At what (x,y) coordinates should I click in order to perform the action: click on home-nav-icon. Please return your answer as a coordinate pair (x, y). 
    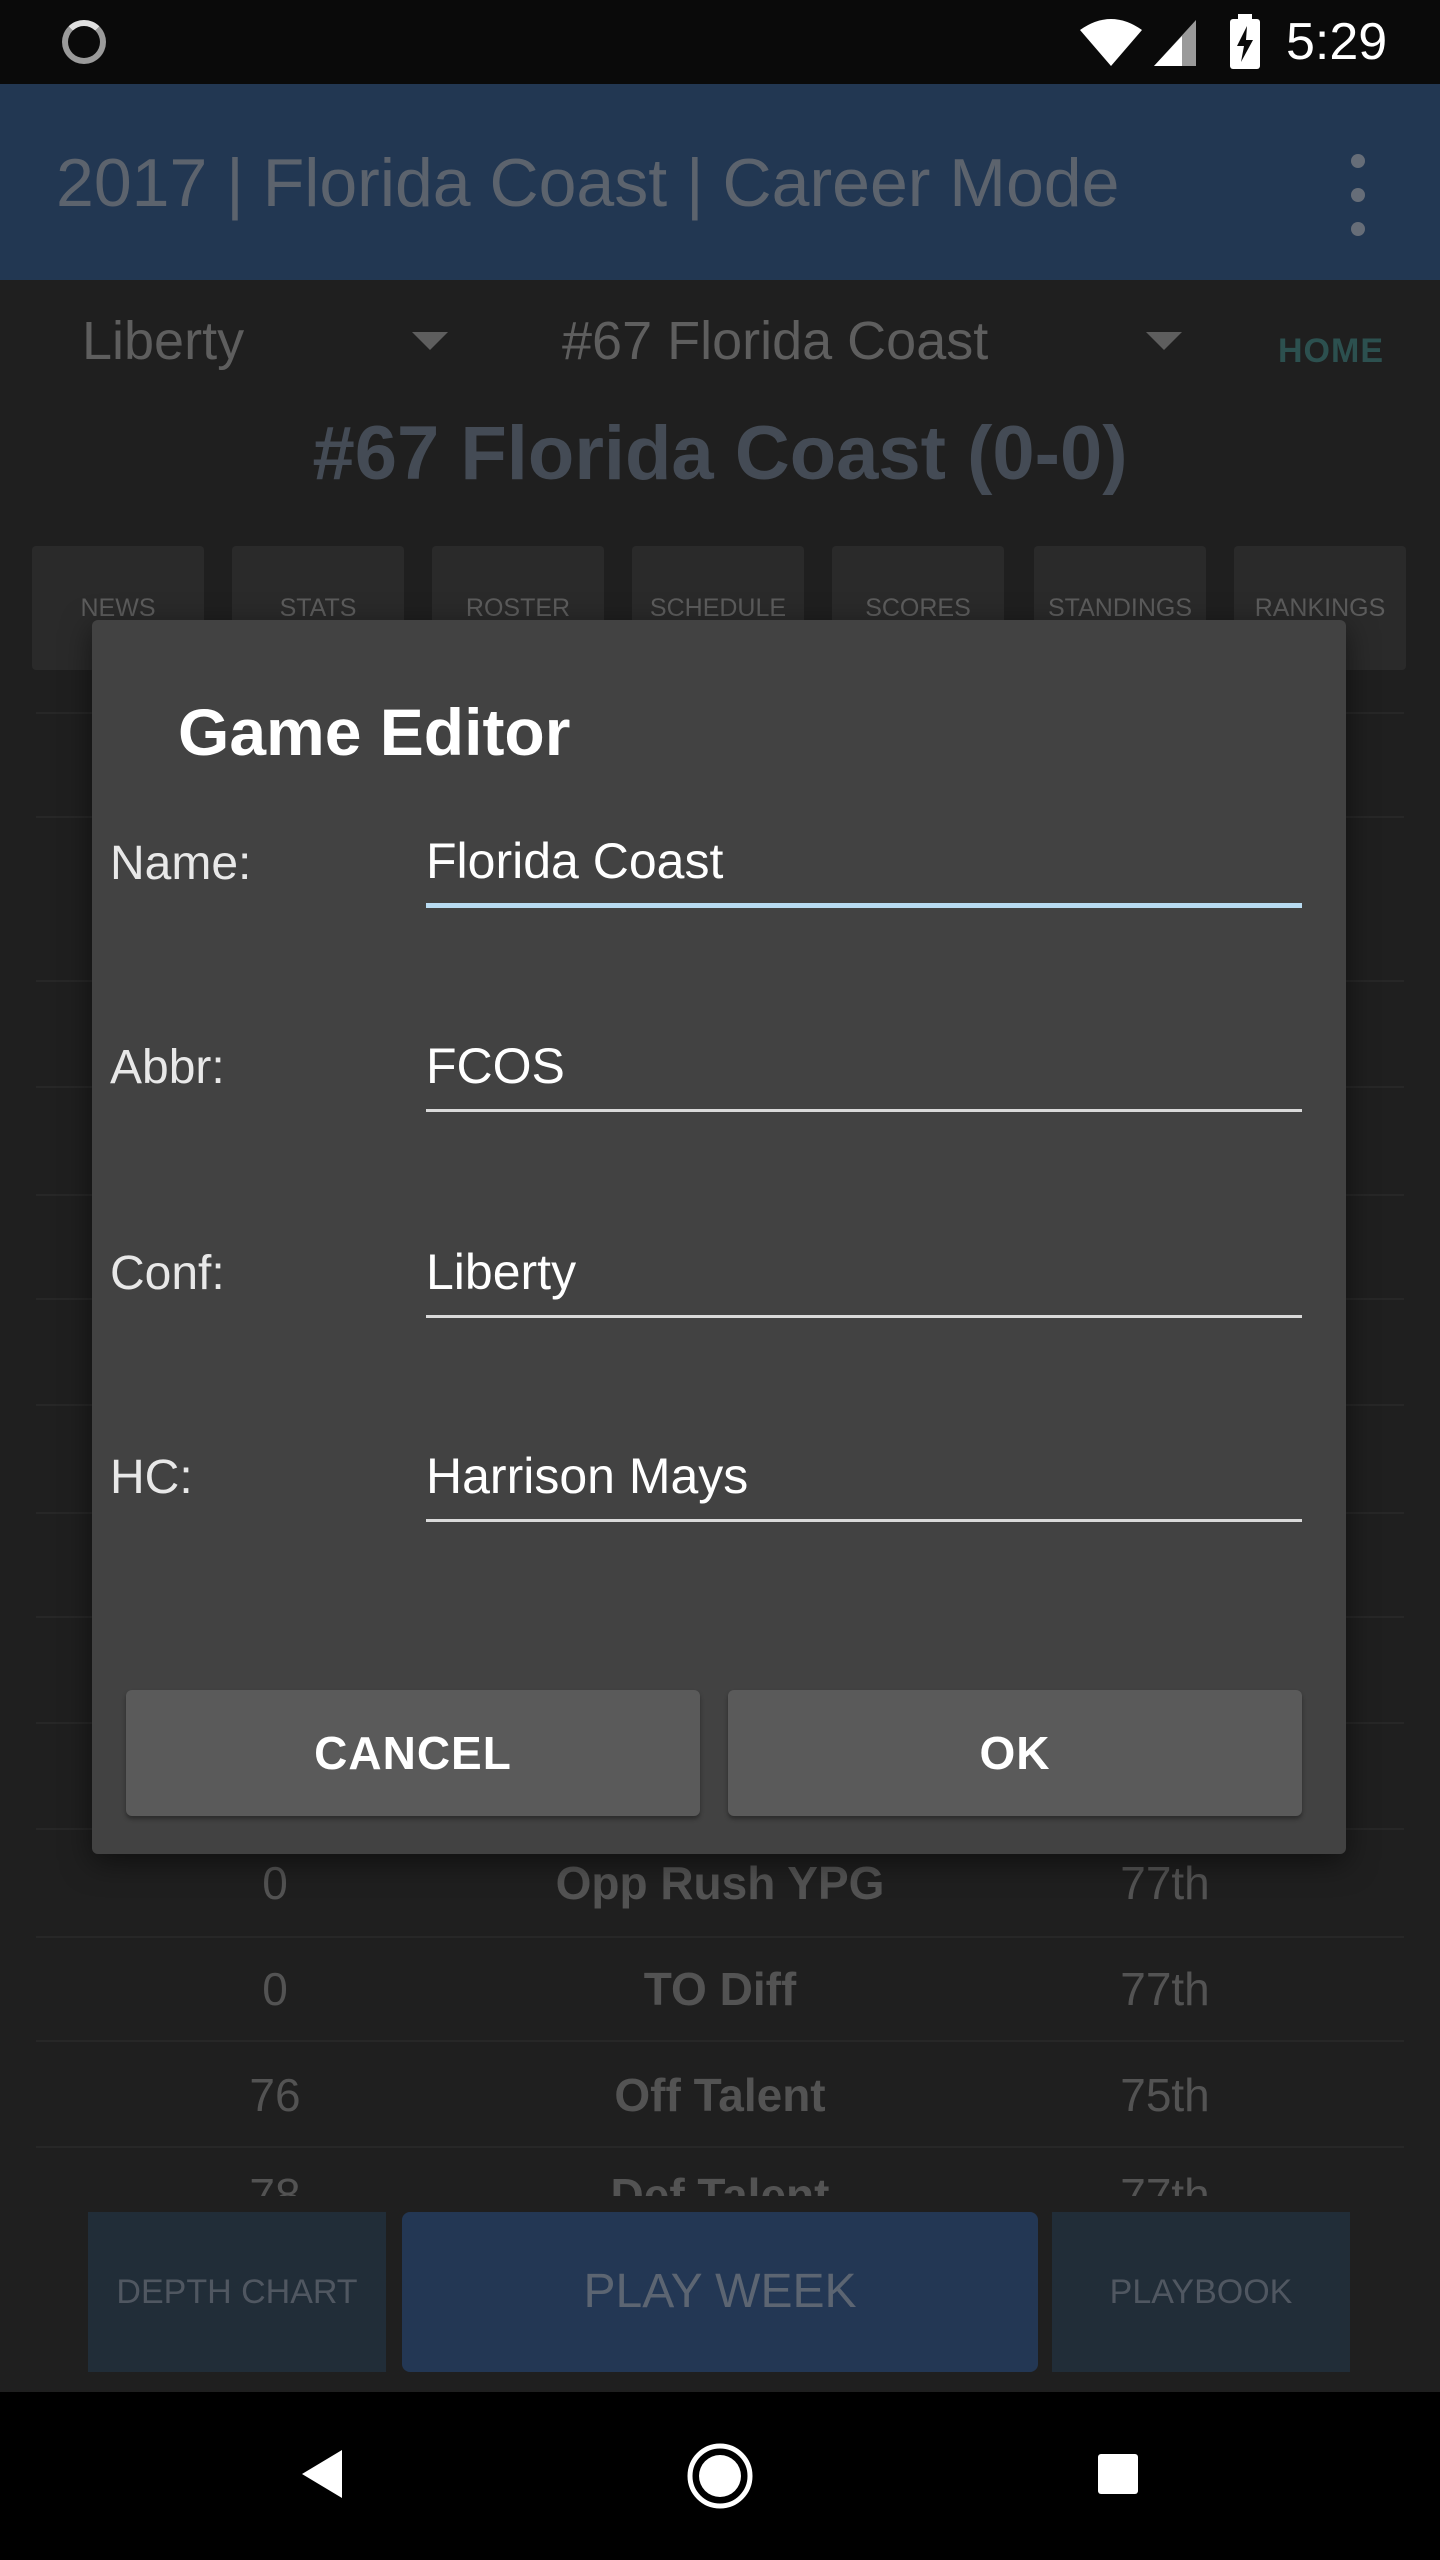
    Looking at the image, I should click on (720, 2476).